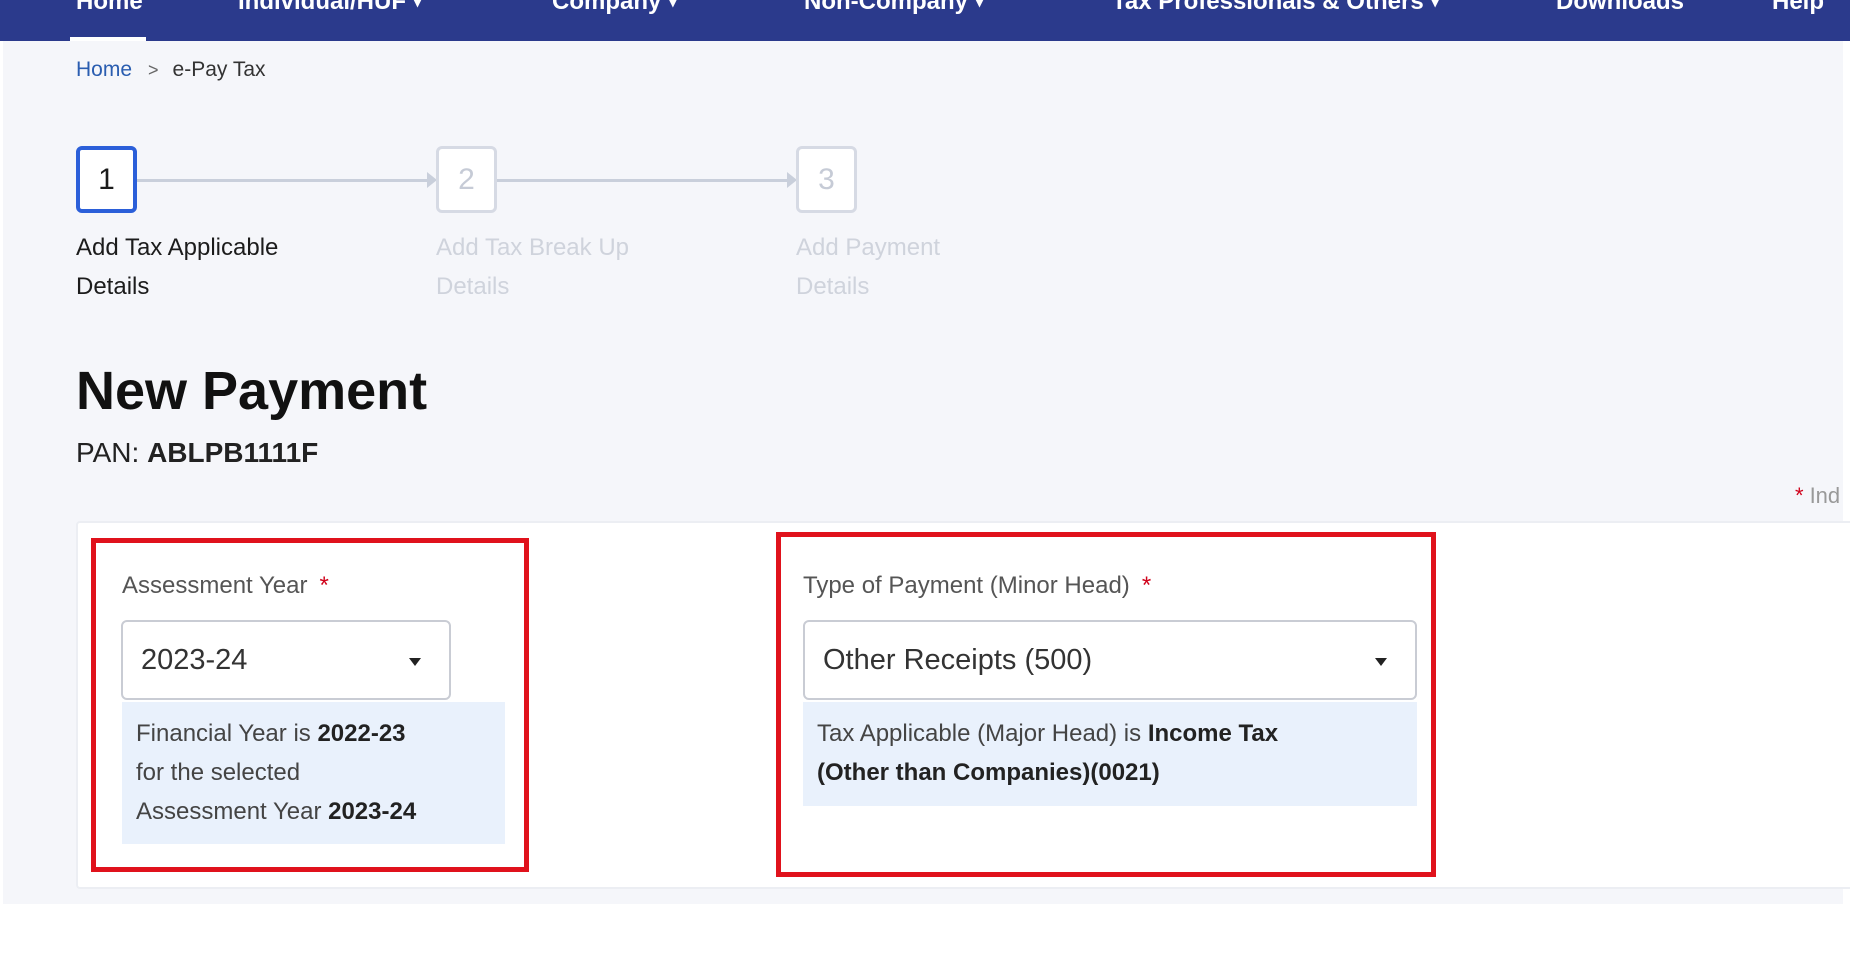  I want to click on step-3-label-line1: Add Payment, so click(868, 247).